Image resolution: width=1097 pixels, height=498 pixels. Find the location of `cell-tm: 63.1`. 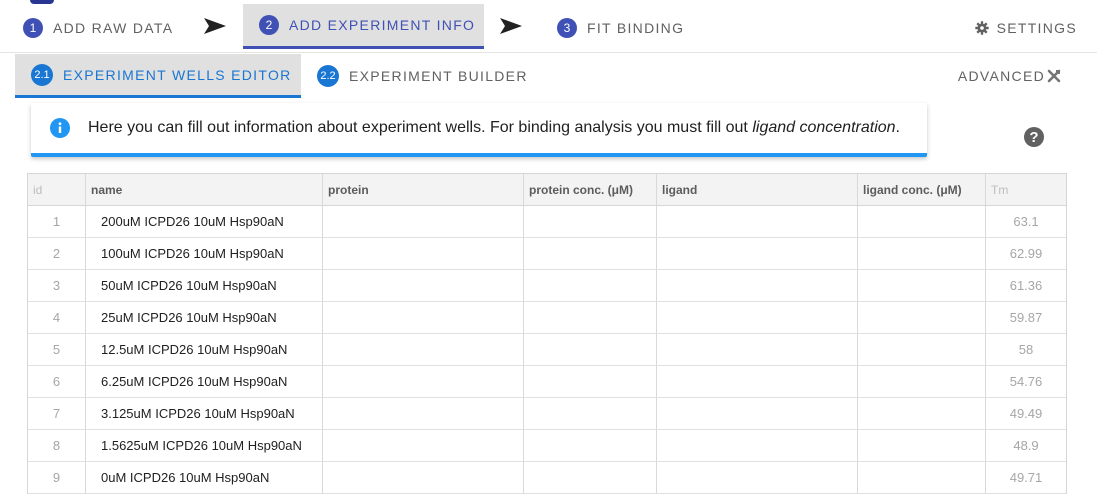

cell-tm: 63.1 is located at coordinates (1026, 221).